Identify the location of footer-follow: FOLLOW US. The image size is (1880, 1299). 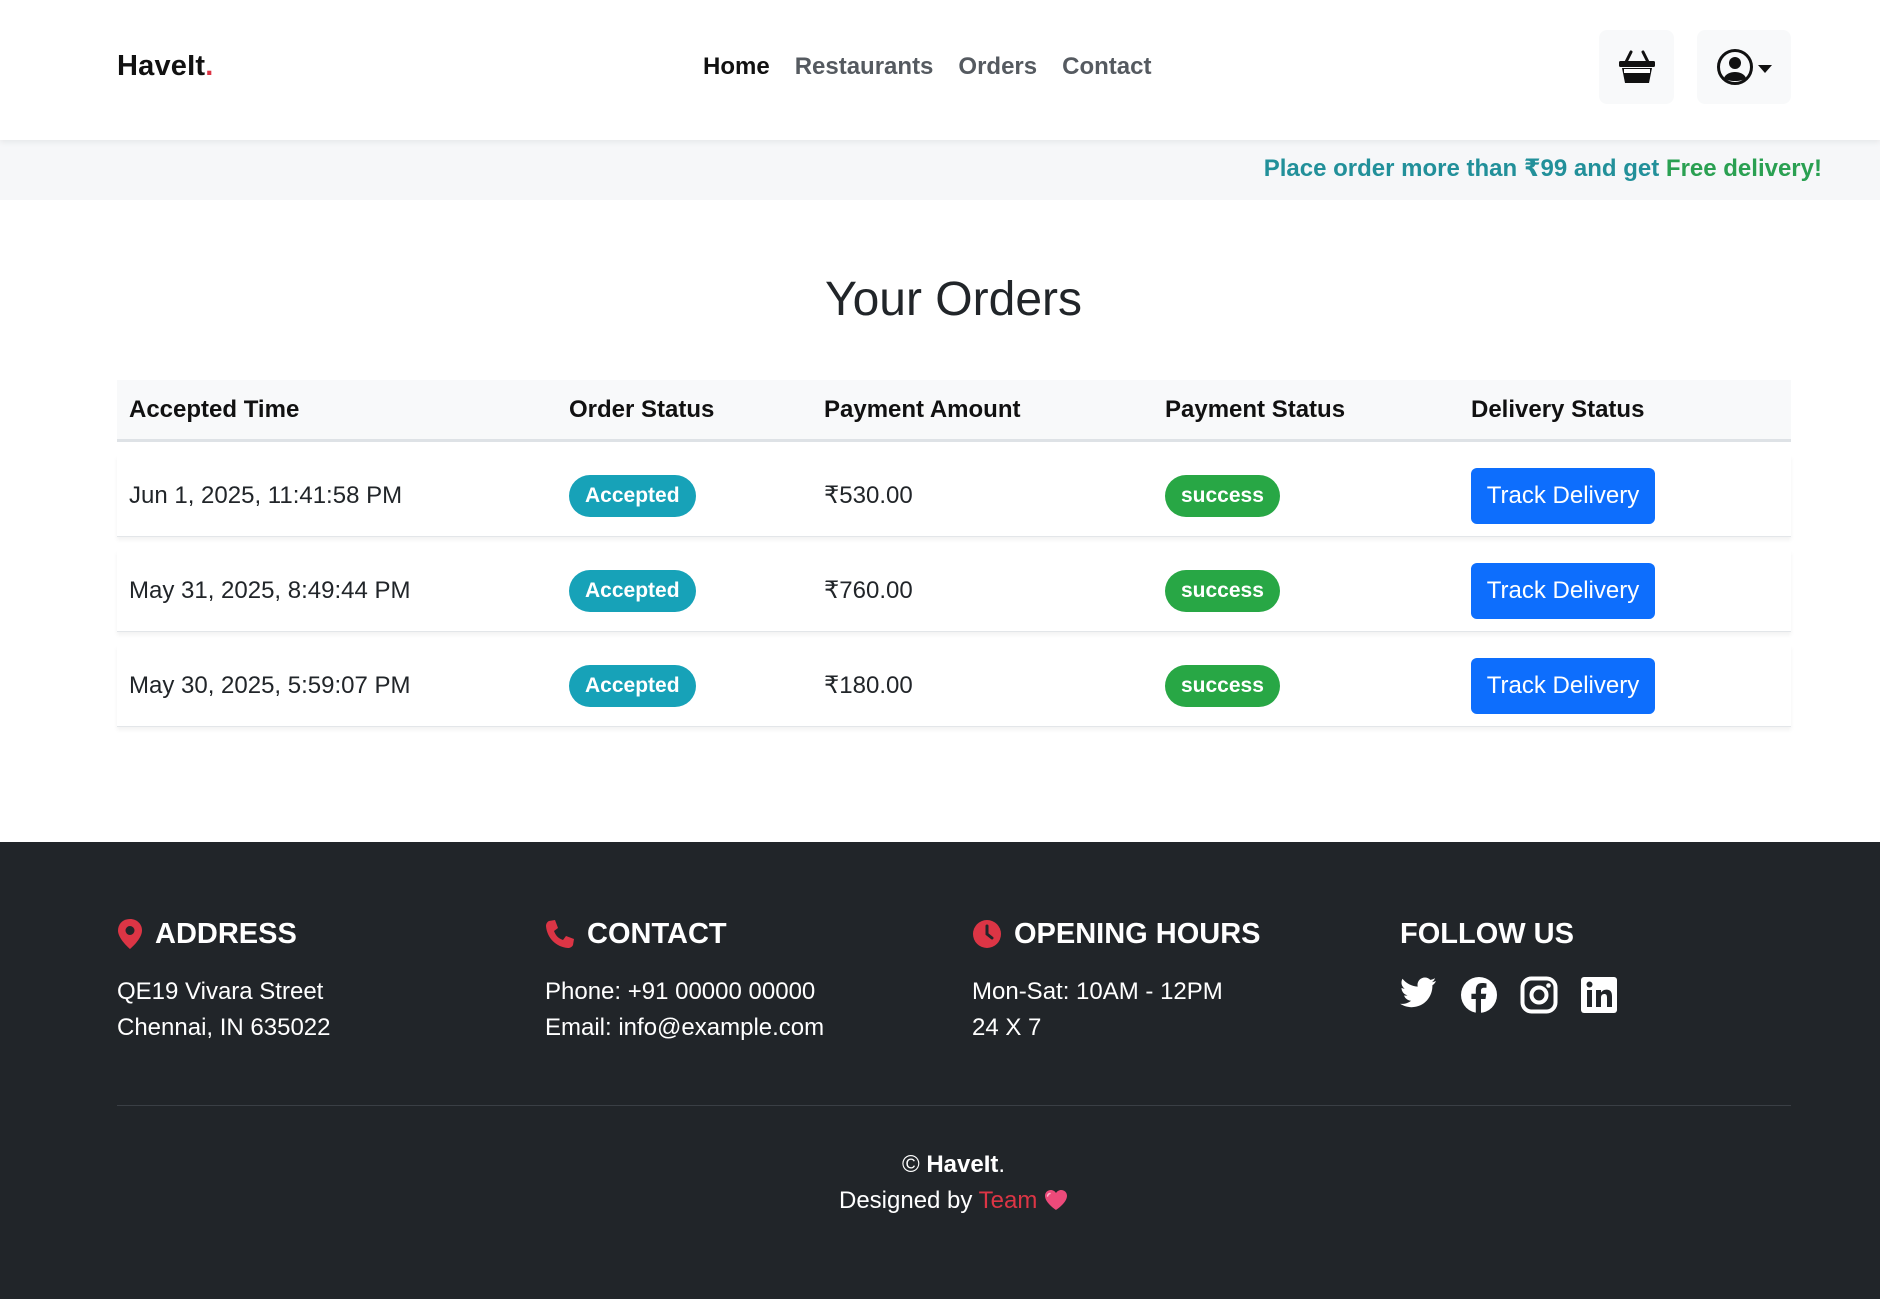
(1509, 964).